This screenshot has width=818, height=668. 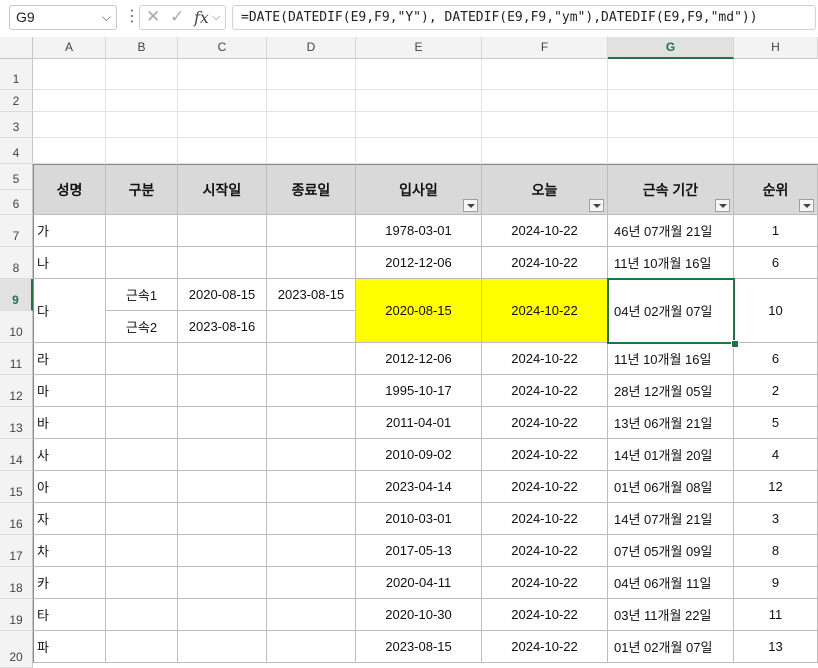 What do you see at coordinates (419, 519) in the screenshot?
I see `hire-date-cell: 2010-03-01` at bounding box center [419, 519].